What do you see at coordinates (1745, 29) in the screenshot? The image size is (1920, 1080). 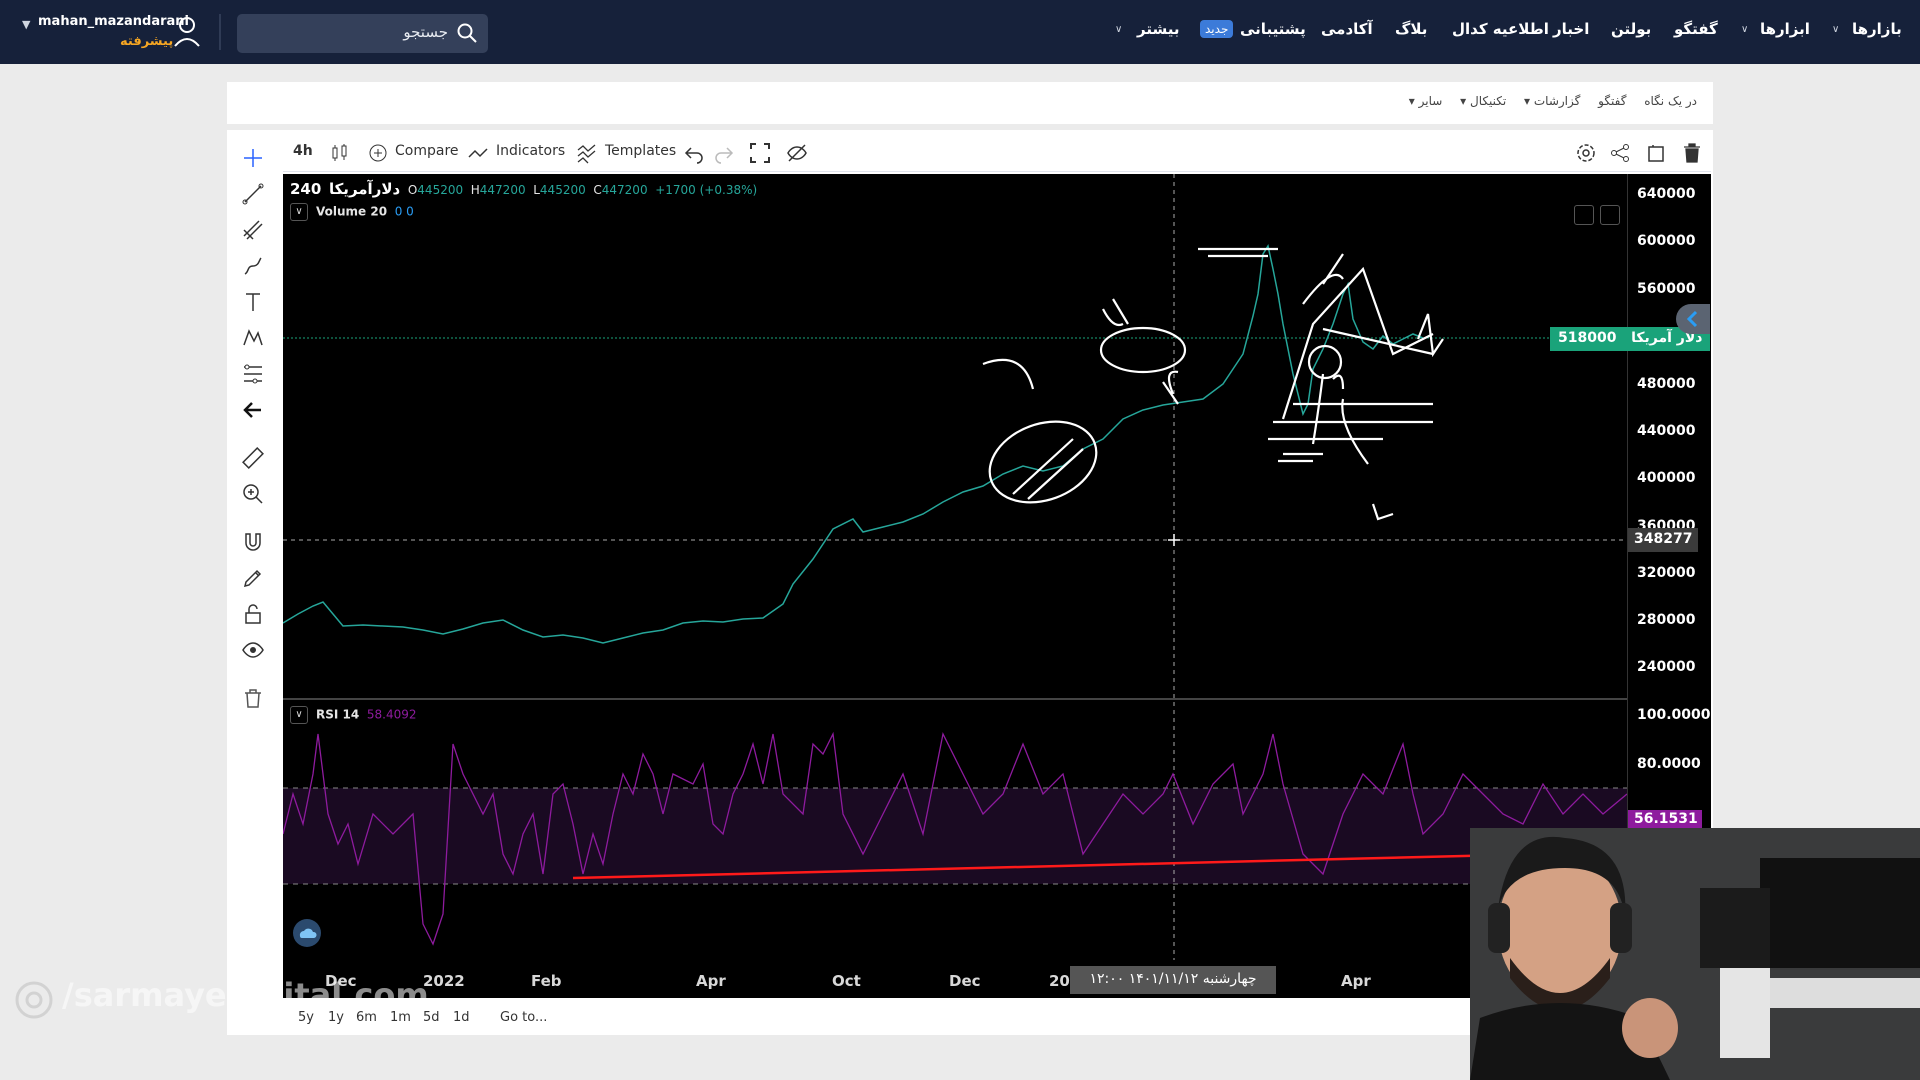 I see `chevron-down-icon: ∨` at bounding box center [1745, 29].